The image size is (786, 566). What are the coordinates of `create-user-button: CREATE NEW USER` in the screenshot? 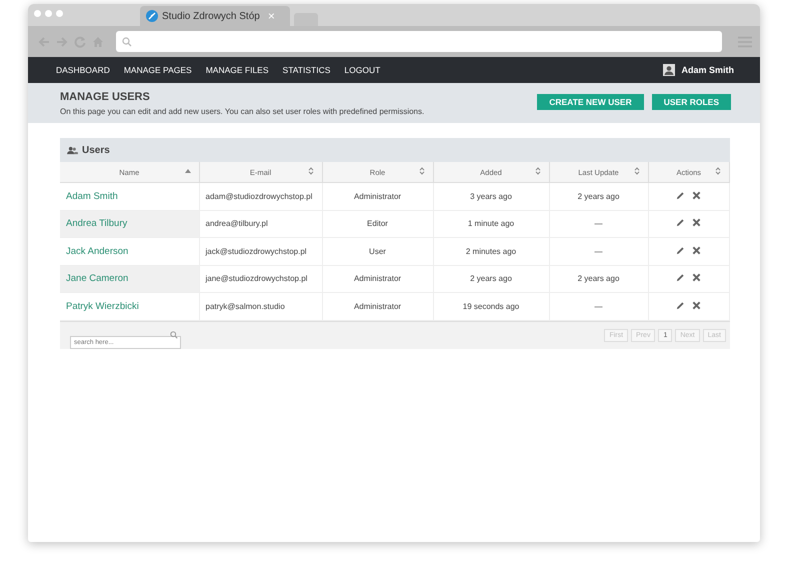 It's located at (590, 102).